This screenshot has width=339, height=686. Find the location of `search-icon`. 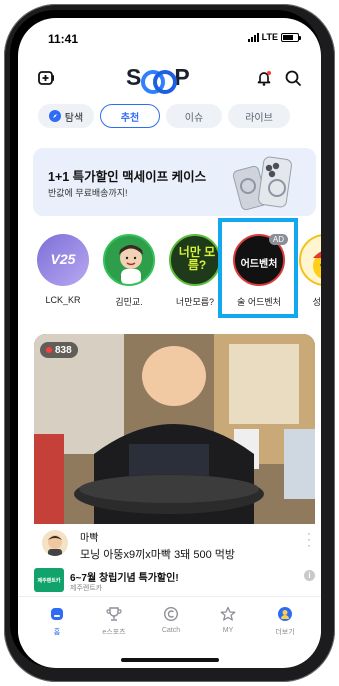

search-icon is located at coordinates (293, 78).